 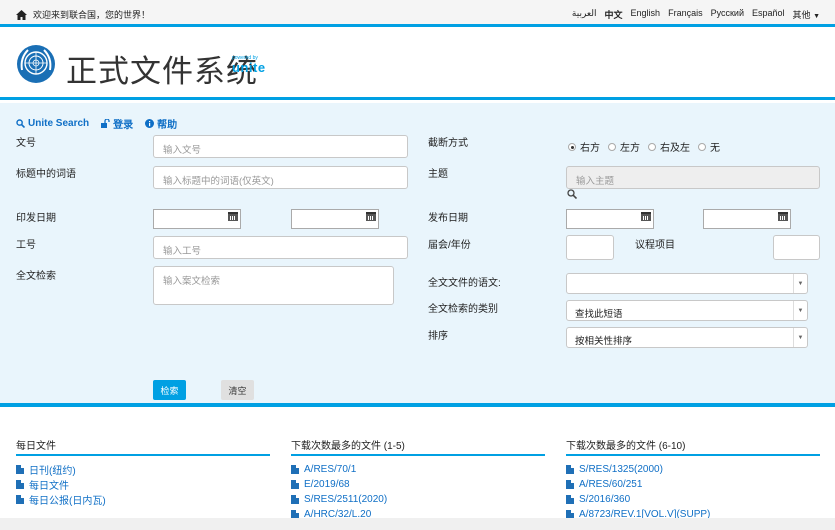 What do you see at coordinates (197, 219) in the screenshot?
I see `pub-date-from-input` at bounding box center [197, 219].